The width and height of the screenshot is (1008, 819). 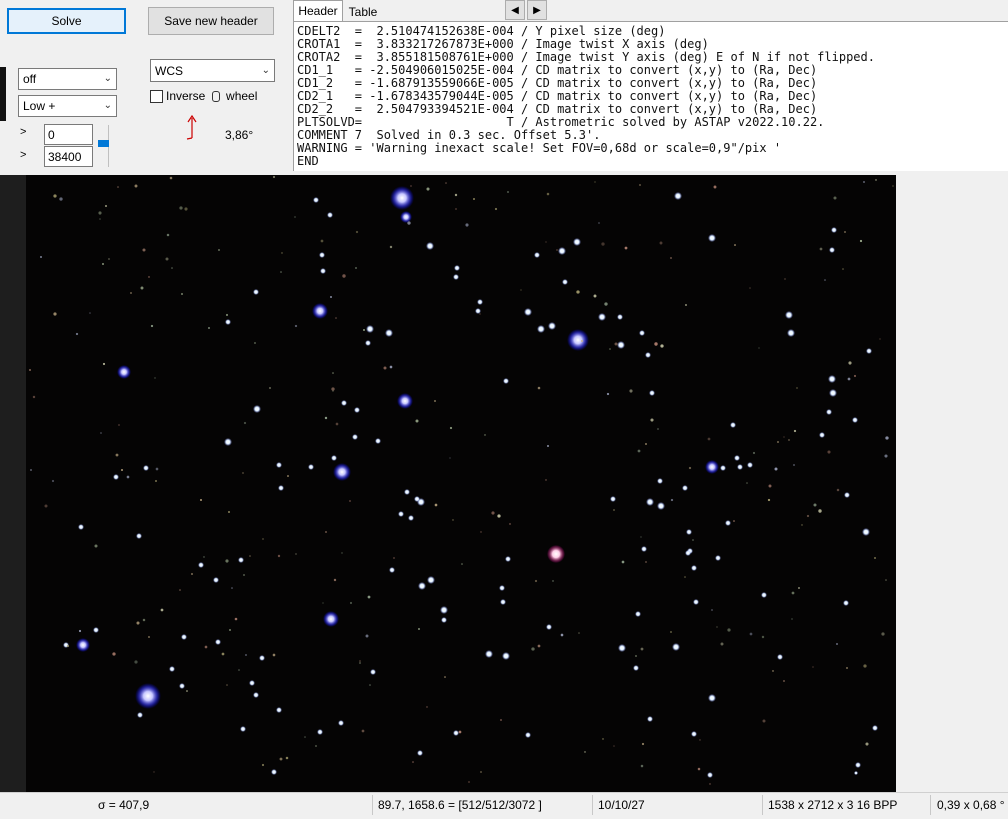 What do you see at coordinates (621, 805) in the screenshot?
I see `status-date: 10/10/27` at bounding box center [621, 805].